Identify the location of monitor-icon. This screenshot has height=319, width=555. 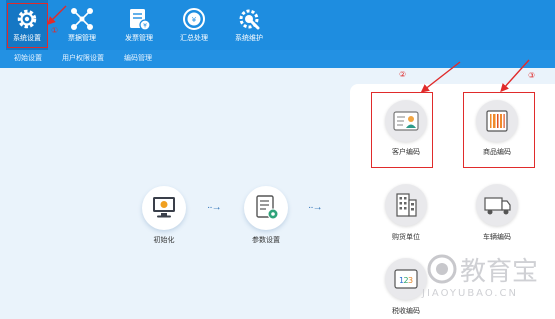
(164, 207).